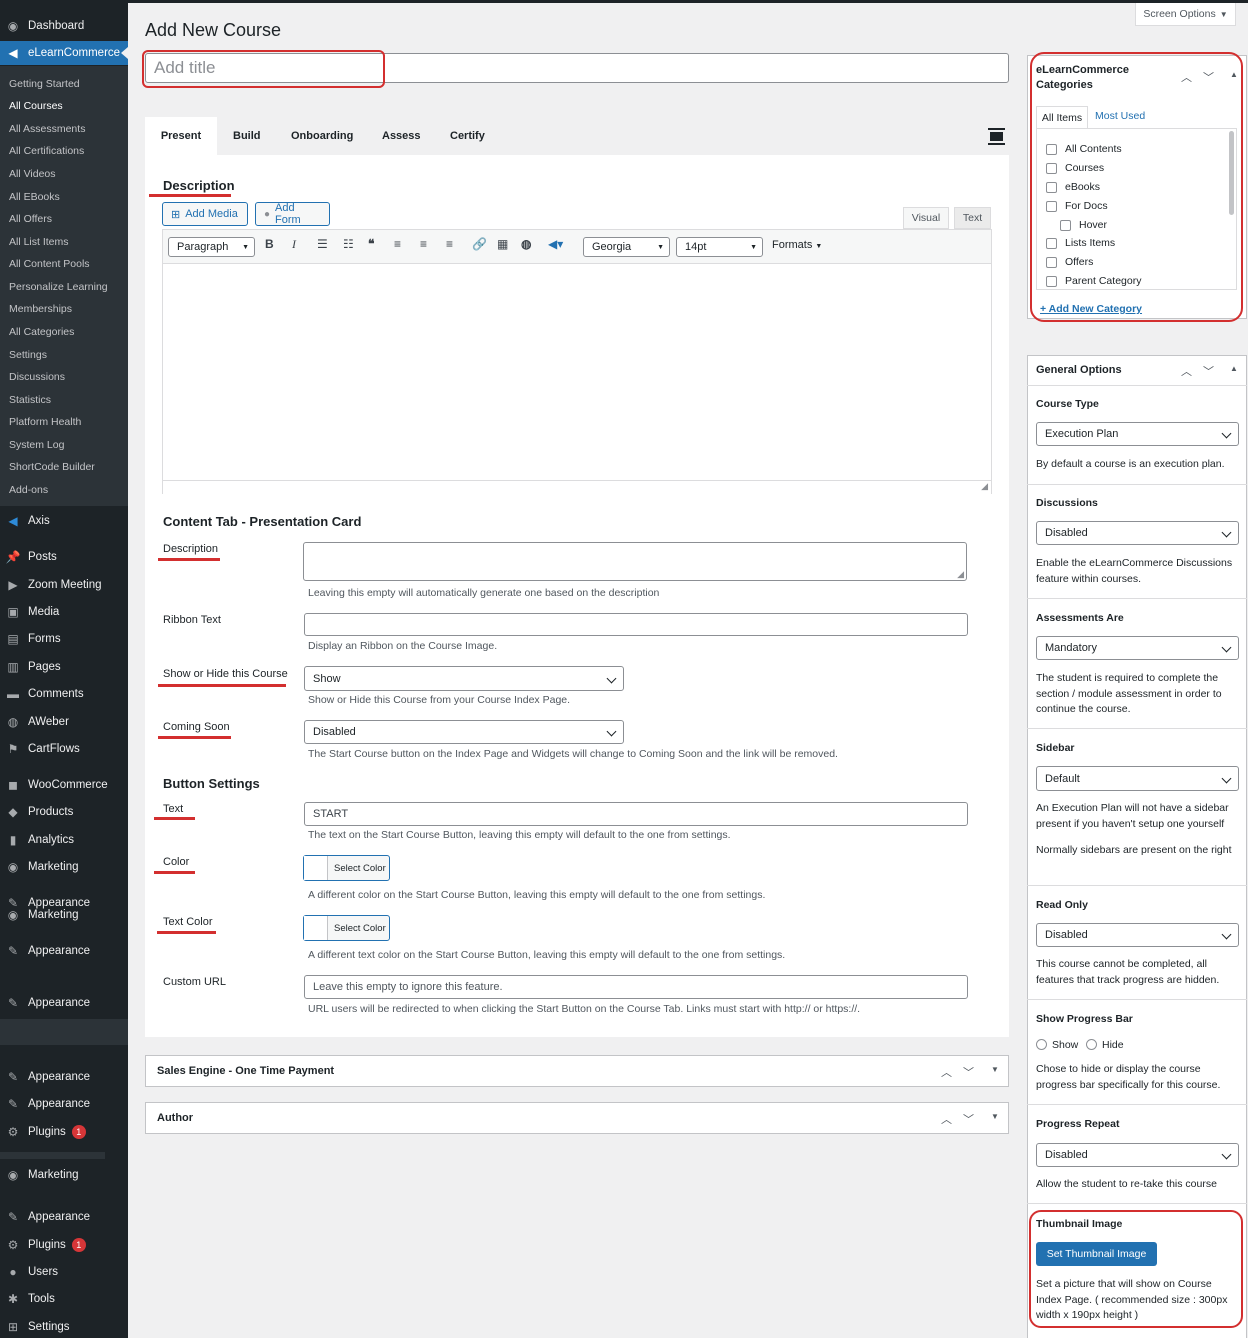  Describe the element at coordinates (972, 218) in the screenshot. I see `text-tab: Text` at that location.